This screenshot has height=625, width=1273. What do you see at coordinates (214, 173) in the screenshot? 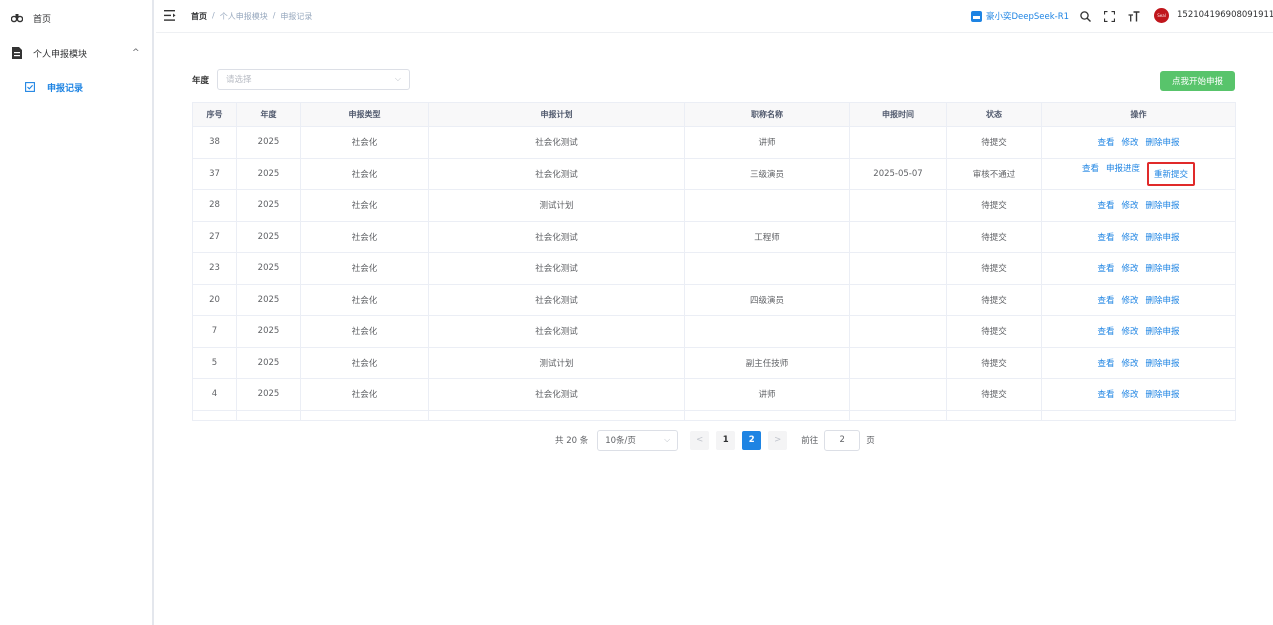
I see `cell-id: 37` at bounding box center [214, 173].